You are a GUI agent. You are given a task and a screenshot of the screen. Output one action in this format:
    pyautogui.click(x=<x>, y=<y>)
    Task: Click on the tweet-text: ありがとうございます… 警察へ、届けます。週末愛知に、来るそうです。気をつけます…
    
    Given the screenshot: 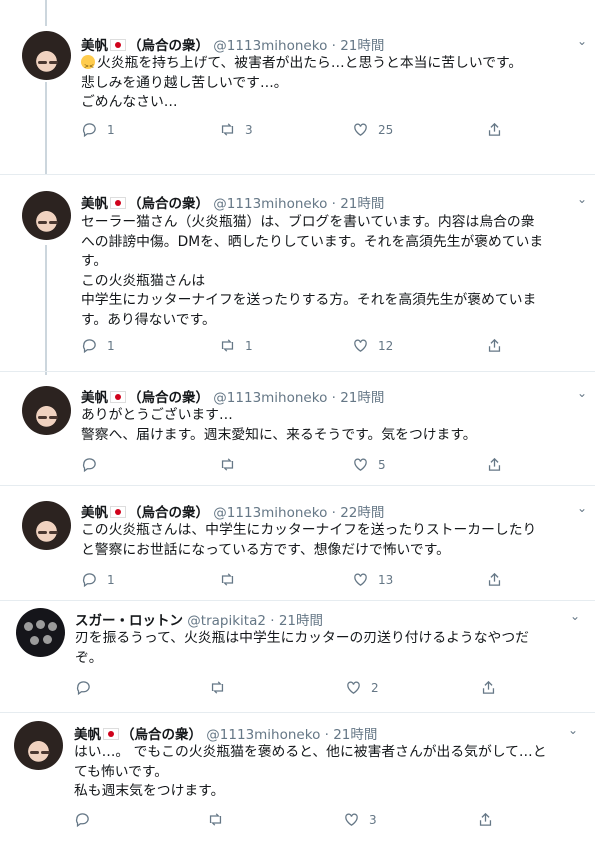 What is the action you would take?
    pyautogui.click(x=279, y=425)
    